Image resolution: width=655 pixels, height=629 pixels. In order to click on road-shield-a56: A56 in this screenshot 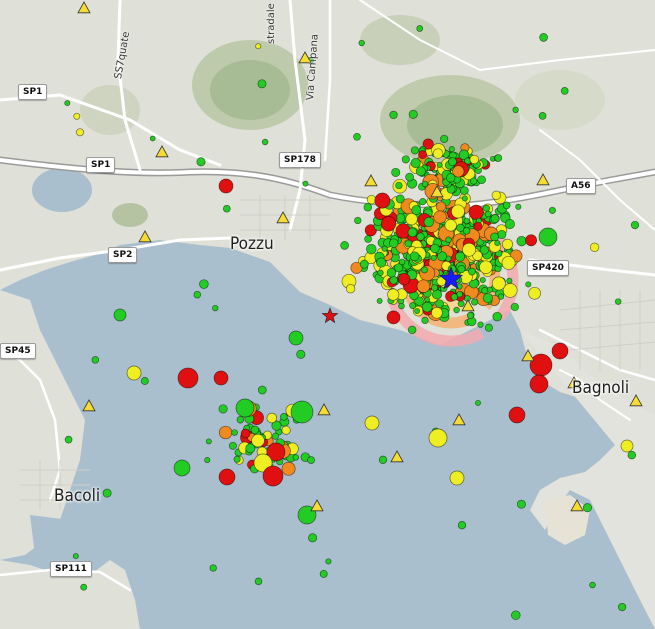, I will do `click(581, 186)`.